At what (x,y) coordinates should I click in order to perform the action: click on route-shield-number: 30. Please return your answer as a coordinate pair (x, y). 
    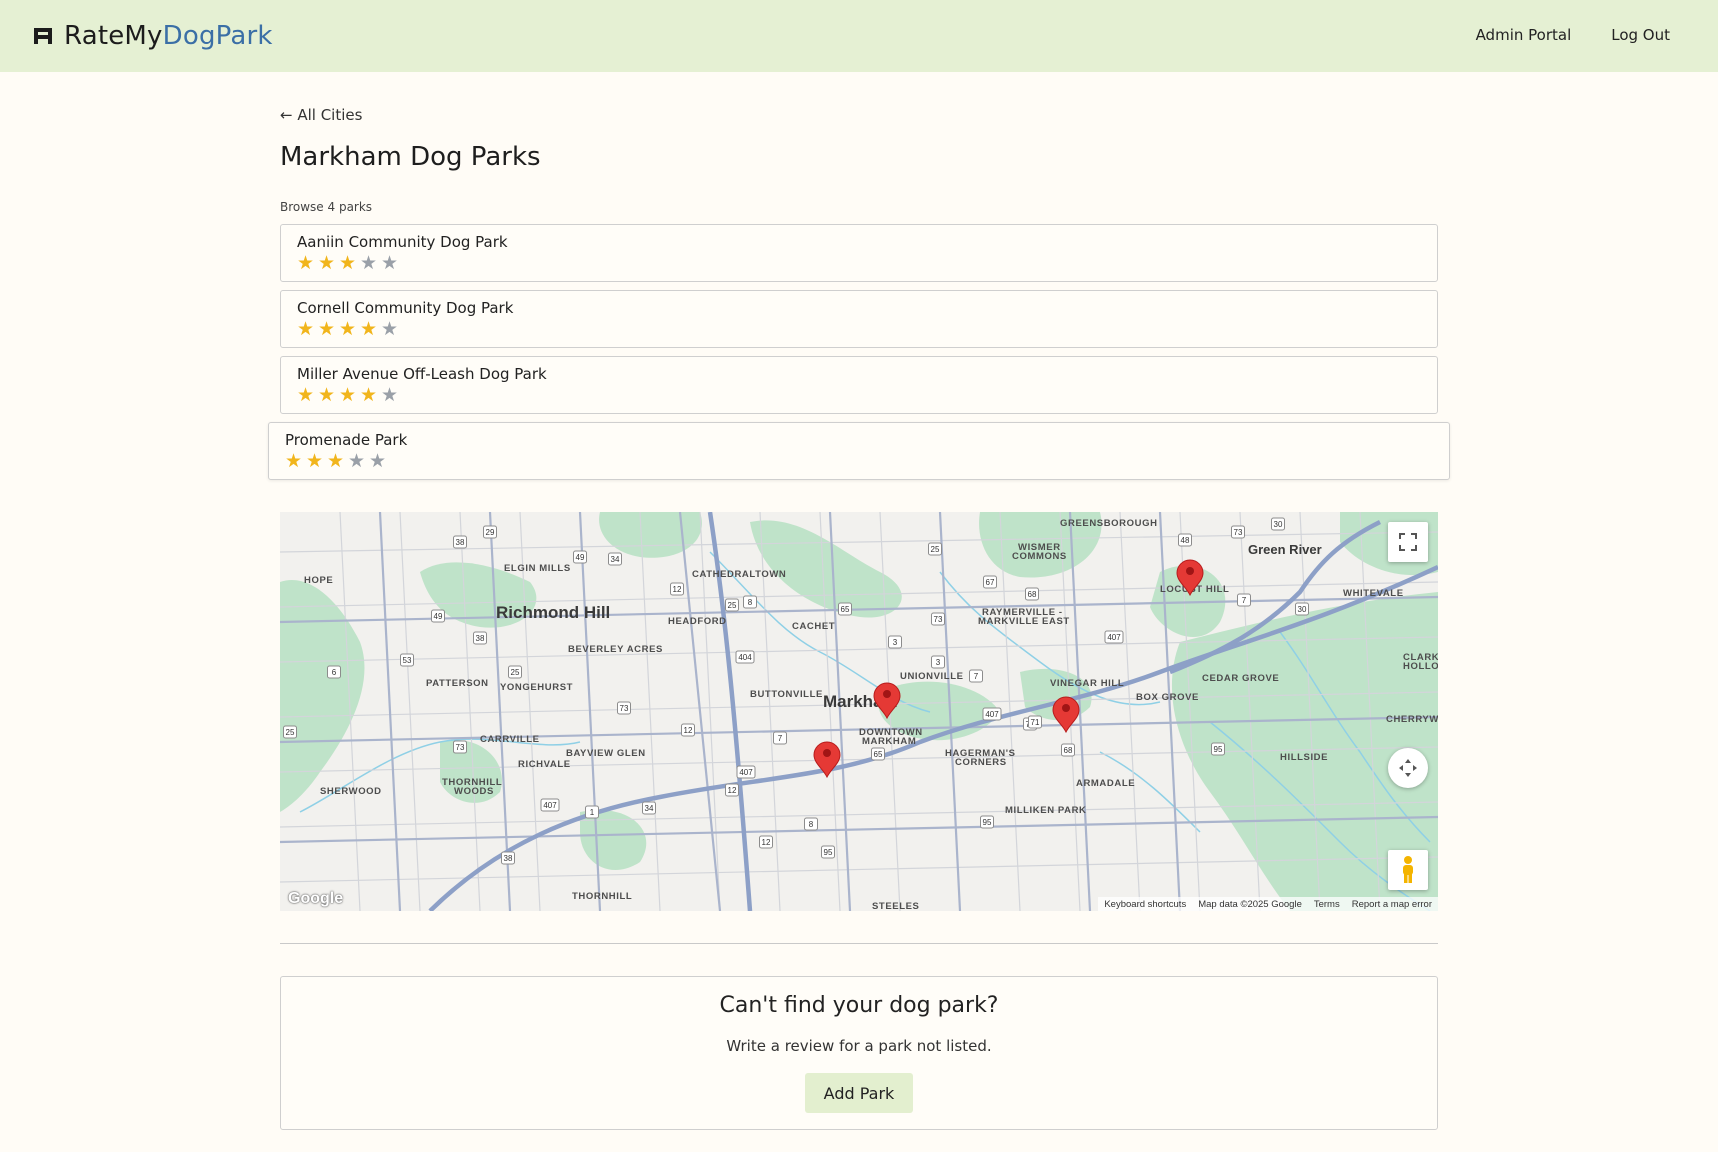
    Looking at the image, I should click on (1278, 524).